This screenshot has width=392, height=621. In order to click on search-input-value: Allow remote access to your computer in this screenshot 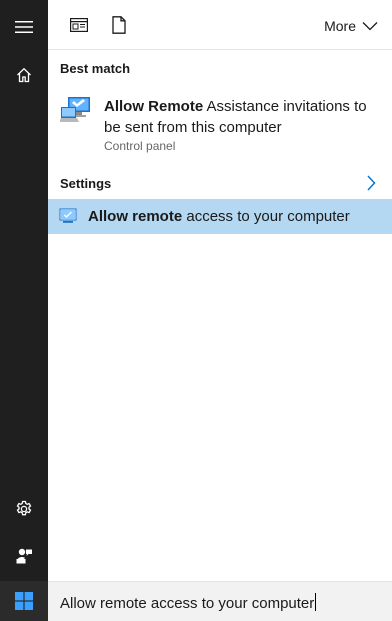, I will do `click(187, 603)`.